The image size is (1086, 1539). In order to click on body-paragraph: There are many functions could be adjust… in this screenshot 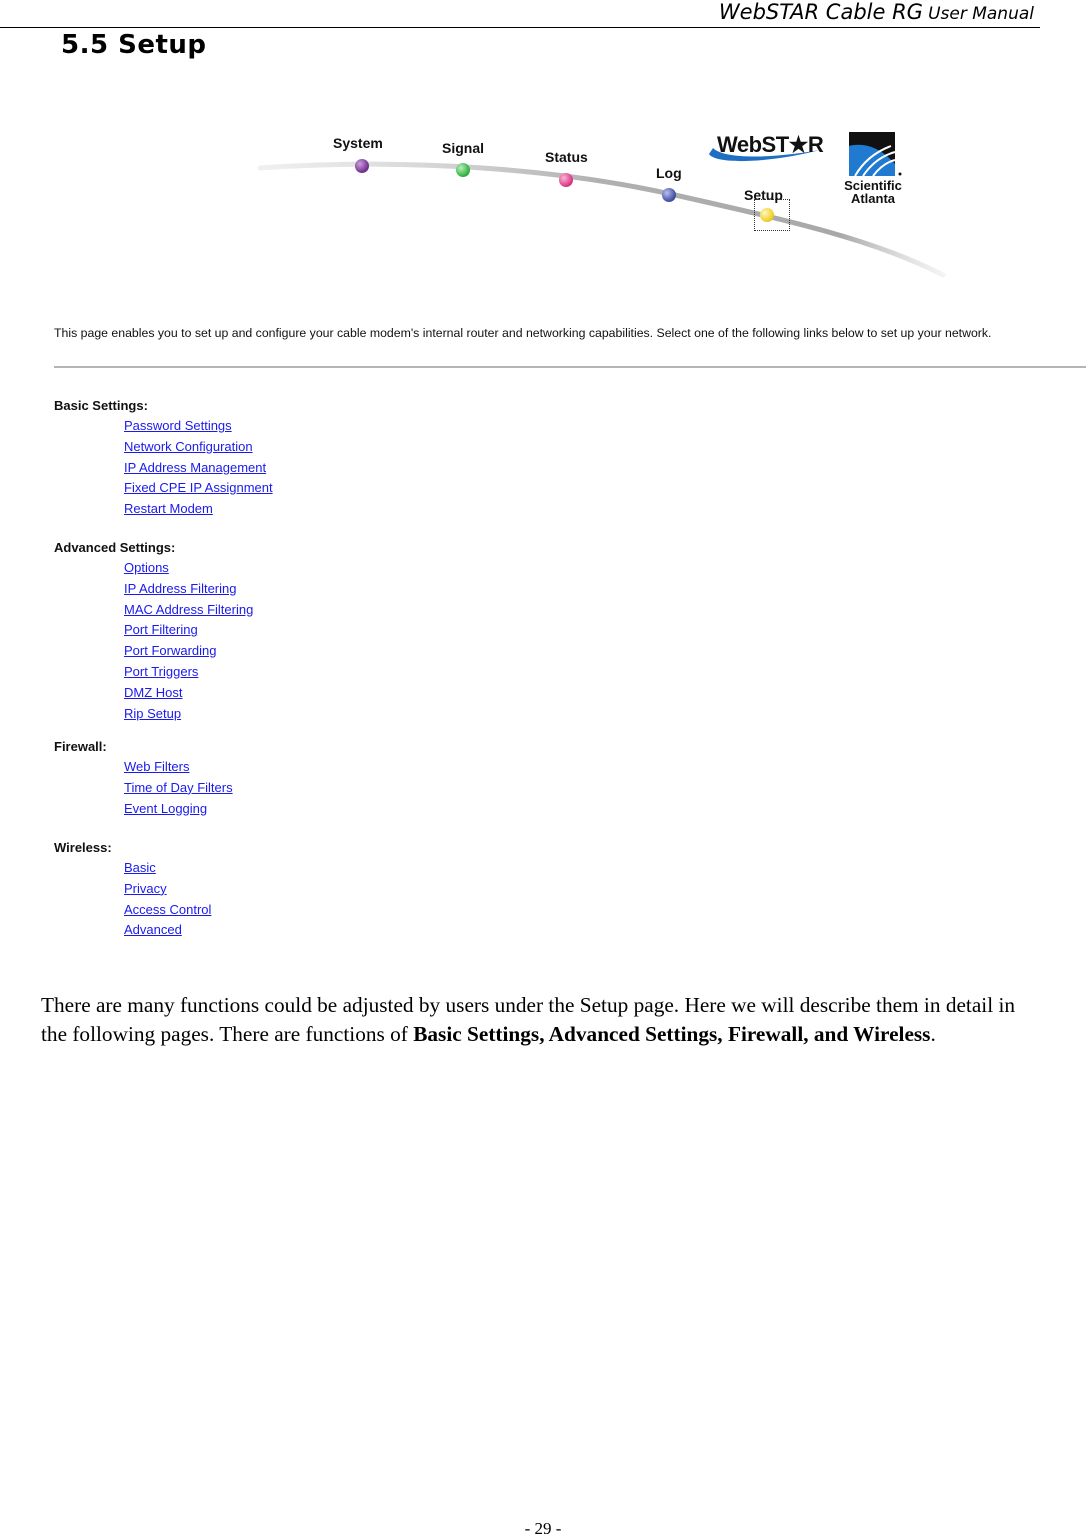, I will do `click(536, 1020)`.